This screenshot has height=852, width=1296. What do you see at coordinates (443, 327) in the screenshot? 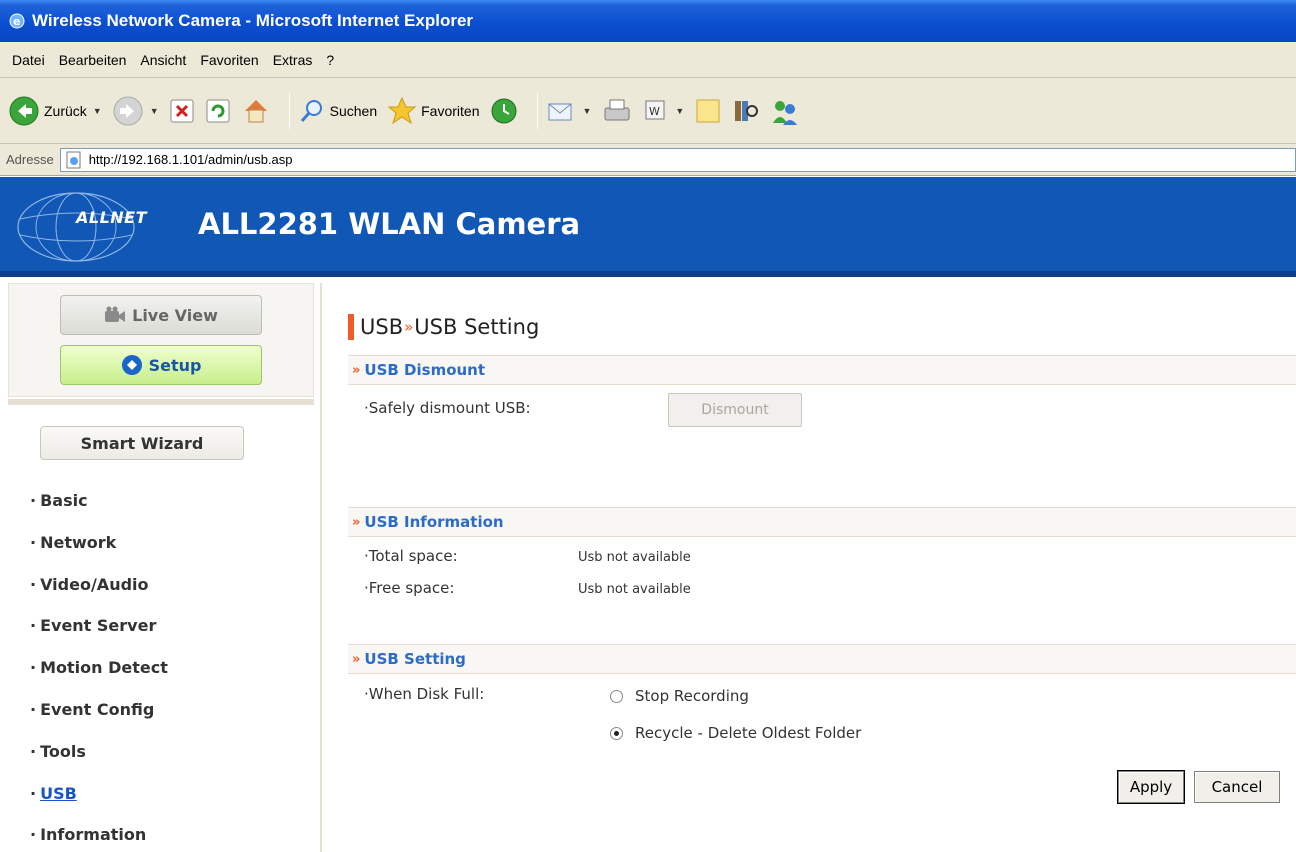
I see `page-title: USB » USB Setting` at bounding box center [443, 327].